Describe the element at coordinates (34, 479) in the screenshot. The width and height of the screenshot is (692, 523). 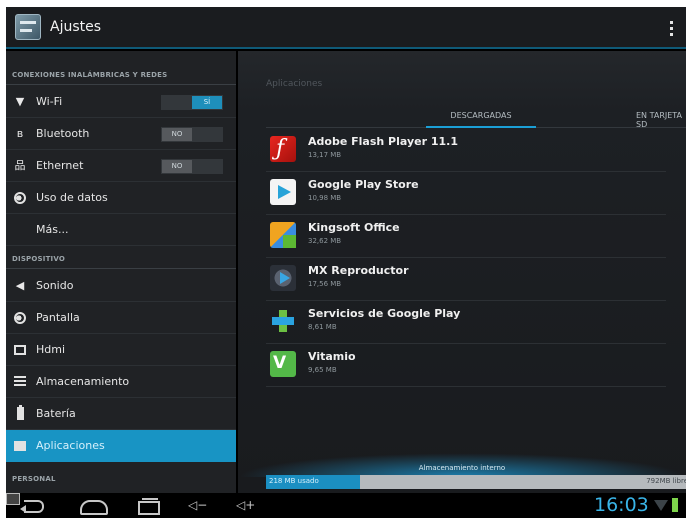
I see `section-header-personal: PERSONAL` at that location.